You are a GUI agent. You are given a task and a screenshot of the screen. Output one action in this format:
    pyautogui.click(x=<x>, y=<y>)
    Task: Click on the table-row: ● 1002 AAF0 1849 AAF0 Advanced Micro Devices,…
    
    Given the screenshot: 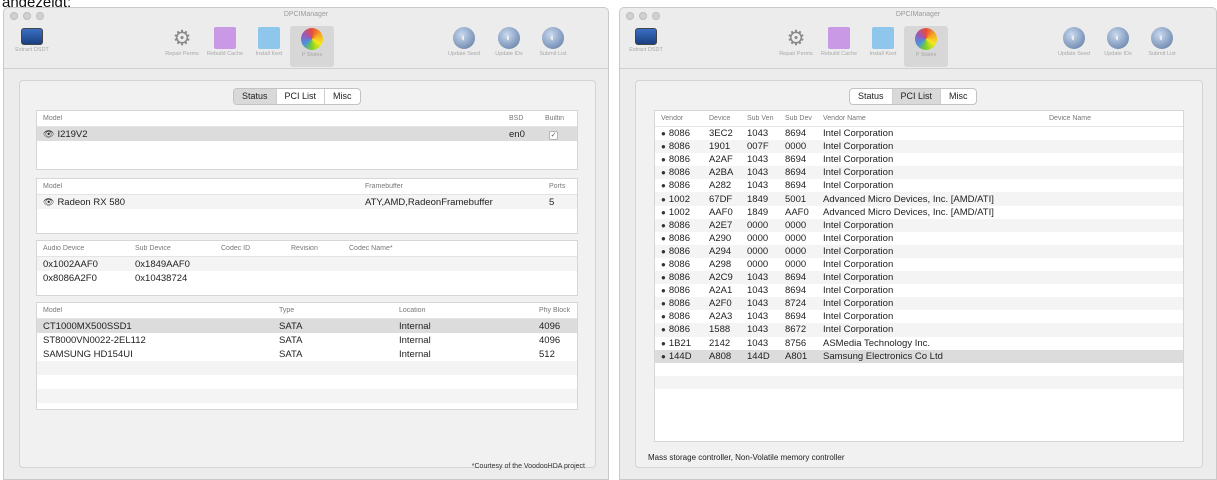 What is the action you would take?
    pyautogui.click(x=919, y=212)
    